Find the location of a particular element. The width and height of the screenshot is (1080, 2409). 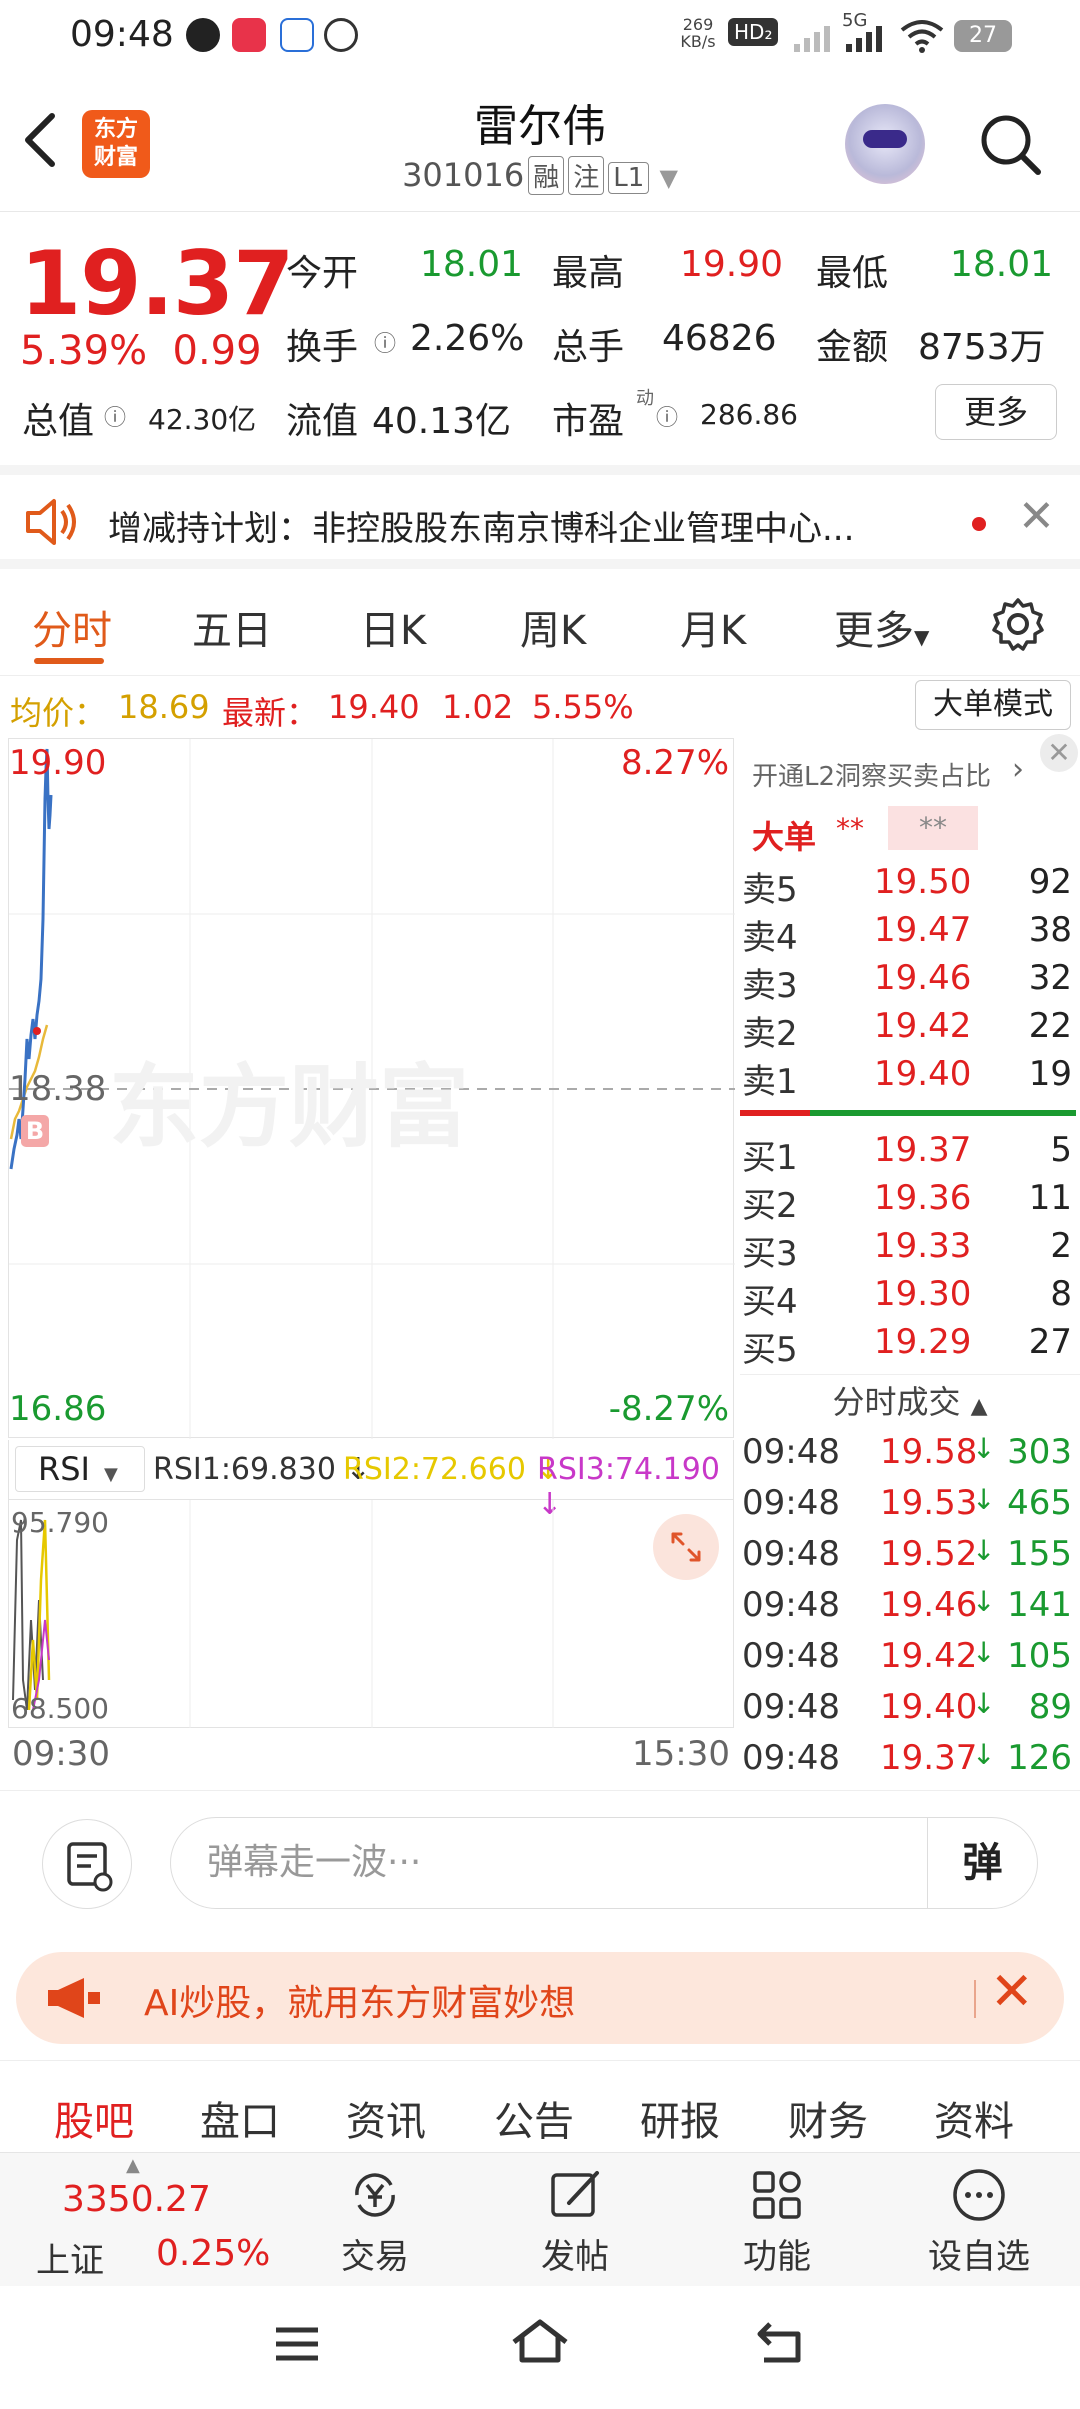

trades-title: 分时成交 ▲ is located at coordinates (910, 1401).